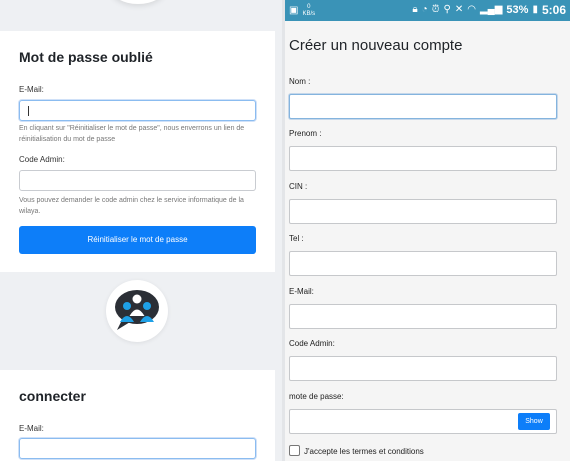  I want to click on wifi-icon: ◠, so click(471, 9).